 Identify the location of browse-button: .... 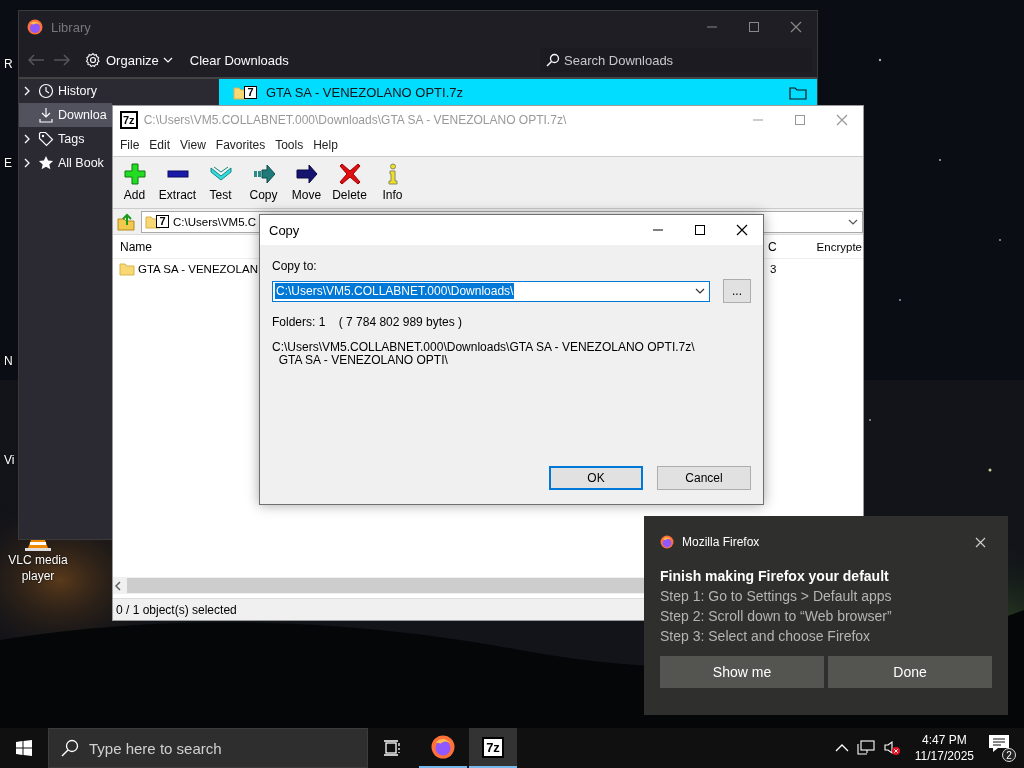
(737, 291).